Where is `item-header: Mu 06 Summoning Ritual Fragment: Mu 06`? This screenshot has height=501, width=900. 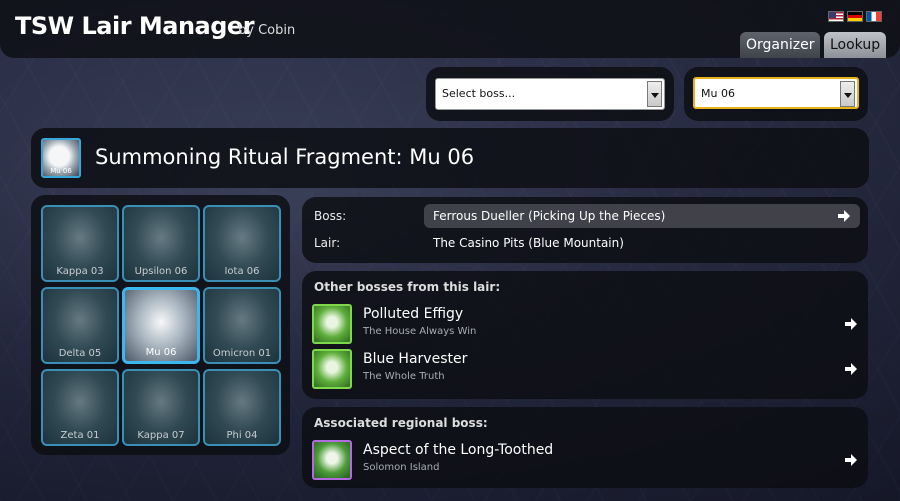
item-header: Mu 06 Summoning Ritual Fragment: Mu 06 is located at coordinates (450, 158).